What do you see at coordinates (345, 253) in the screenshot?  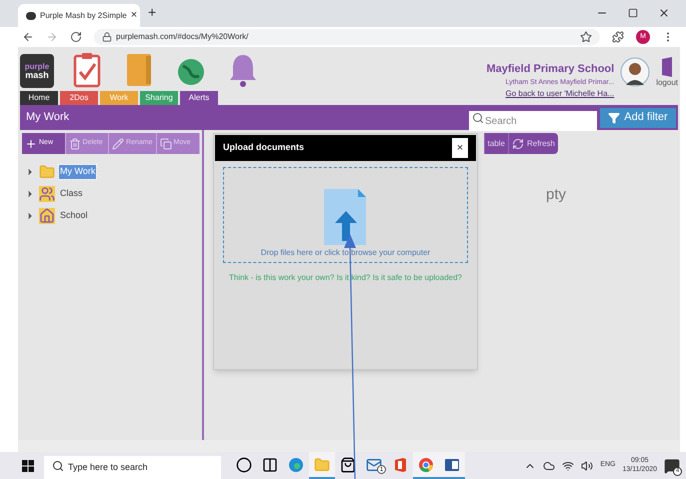 I see `drop-instructions: Drop files here or click to browse your computer` at bounding box center [345, 253].